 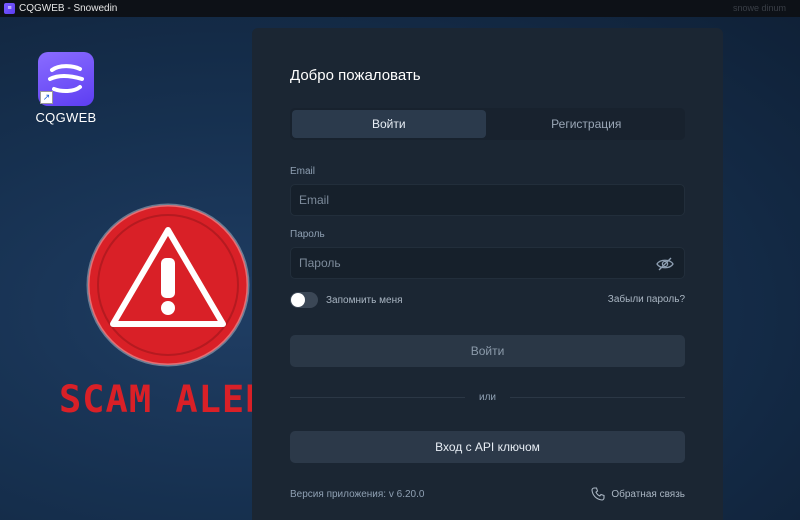 What do you see at coordinates (68, 8) in the screenshot?
I see `window-title: CQGWEB - Snowedin` at bounding box center [68, 8].